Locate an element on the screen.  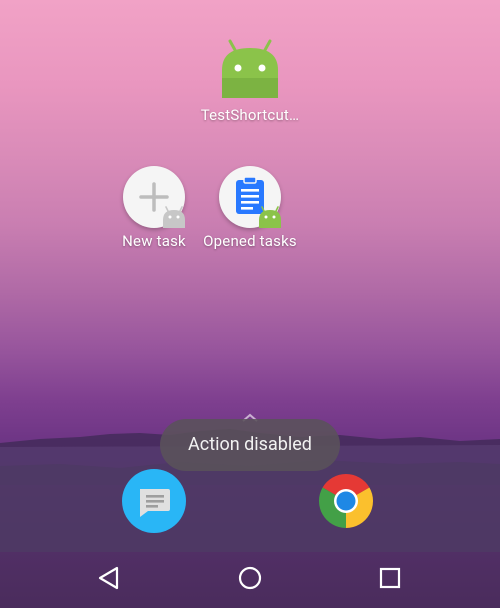
home-icon is located at coordinates (250, 578).